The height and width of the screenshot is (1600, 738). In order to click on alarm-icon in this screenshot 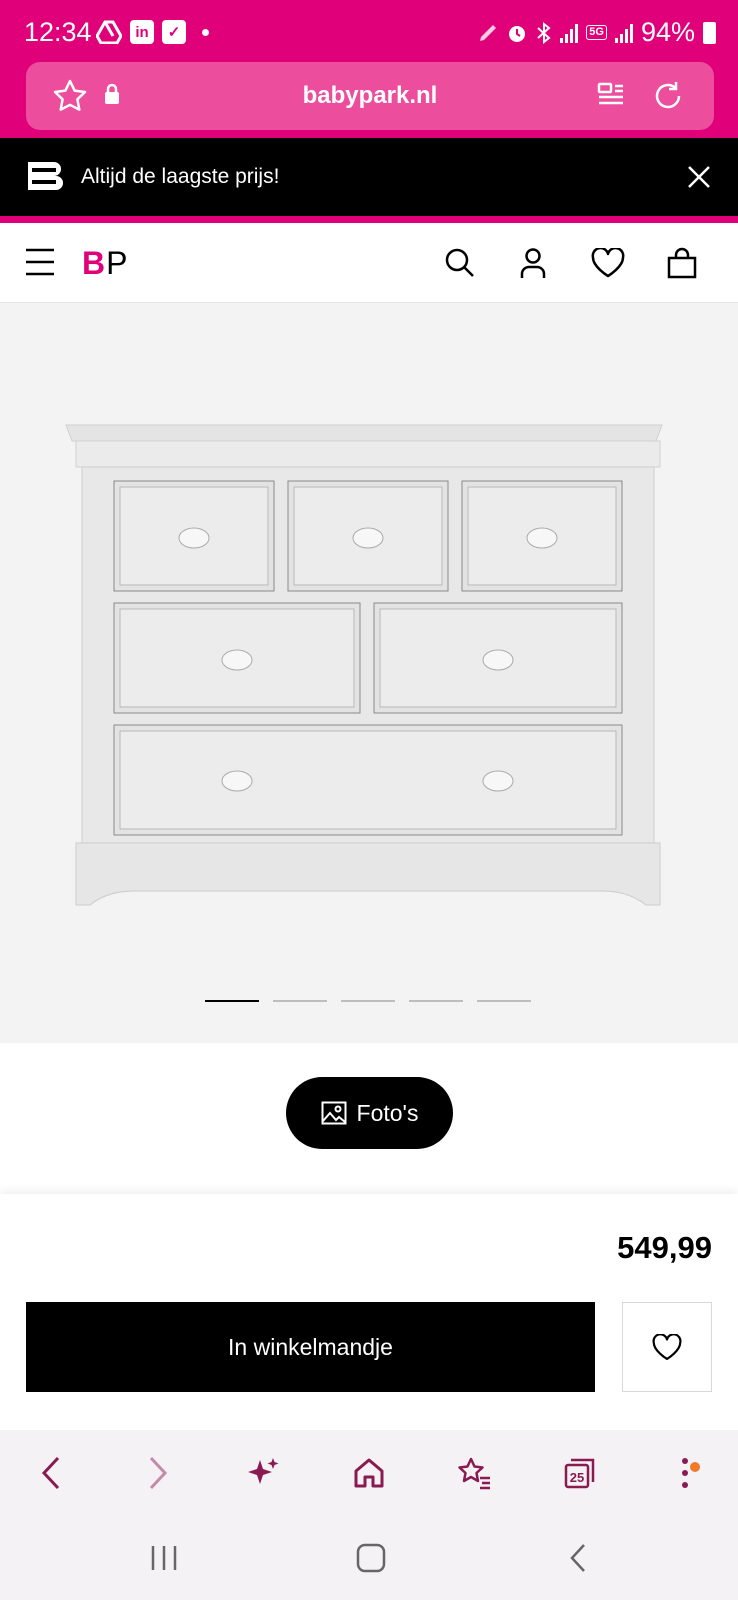, I will do `click(517, 33)`.